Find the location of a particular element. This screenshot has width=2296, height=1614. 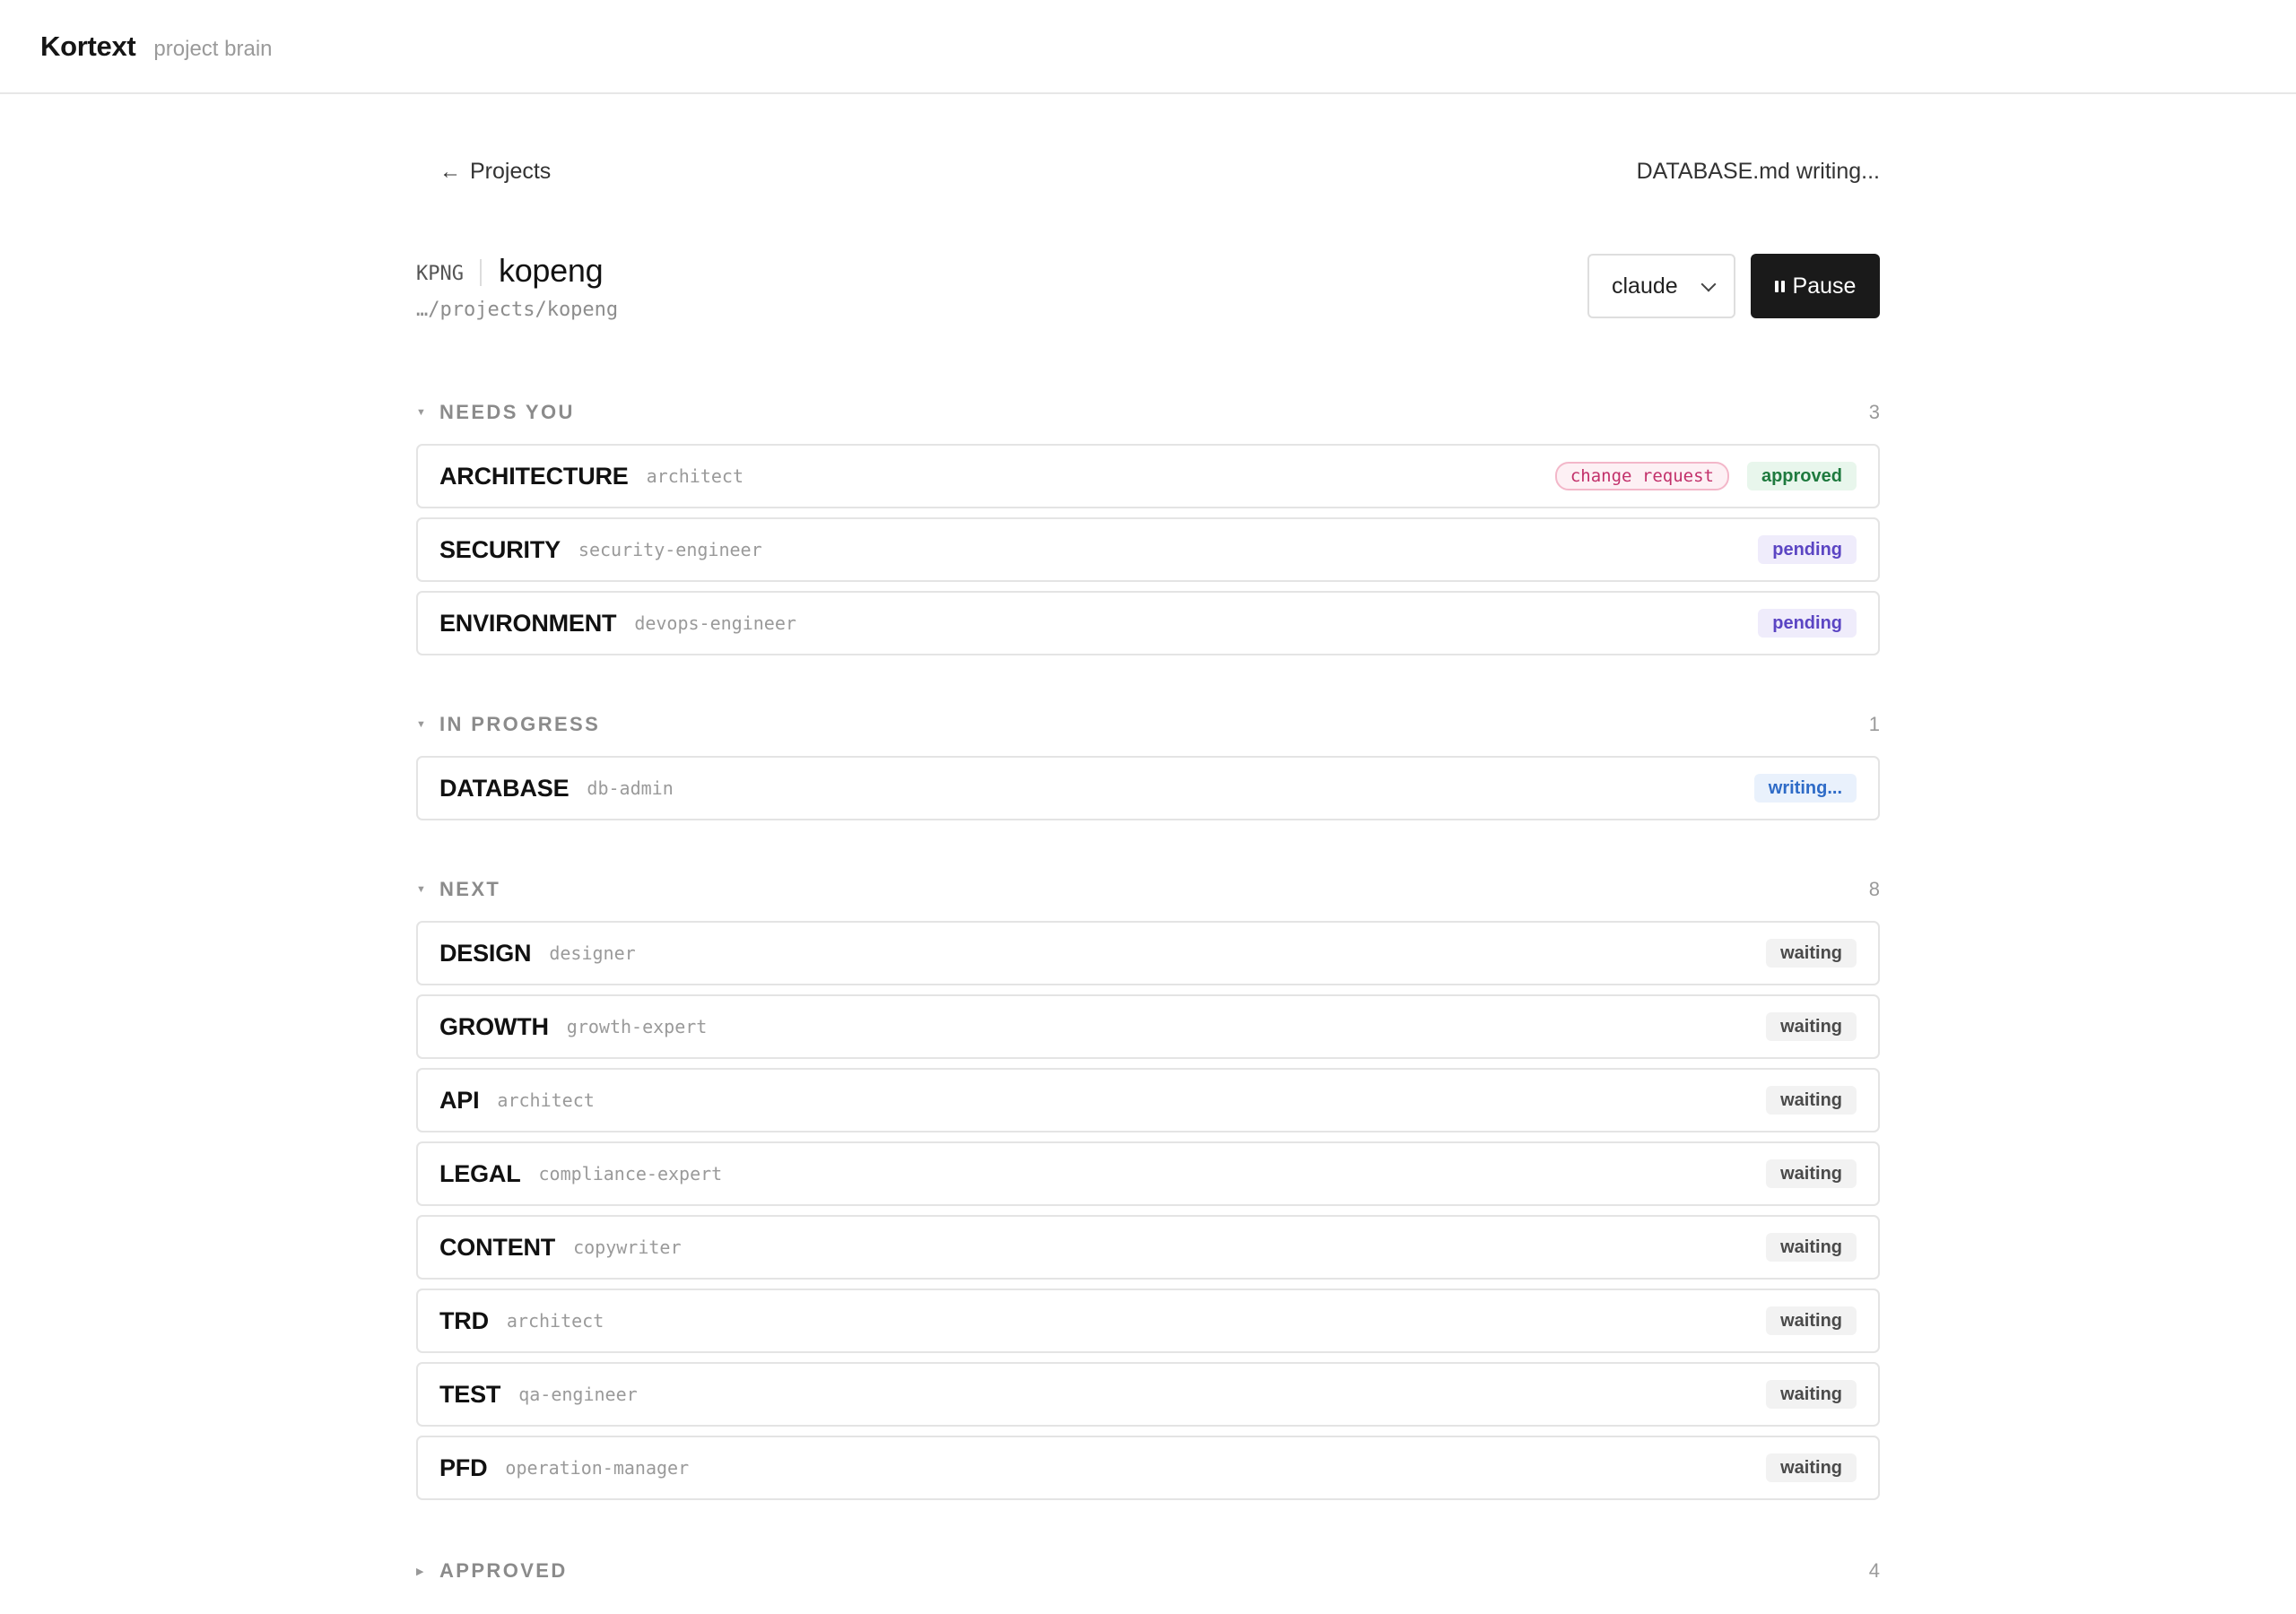

doc-role: operation-manager is located at coordinates (597, 1468).